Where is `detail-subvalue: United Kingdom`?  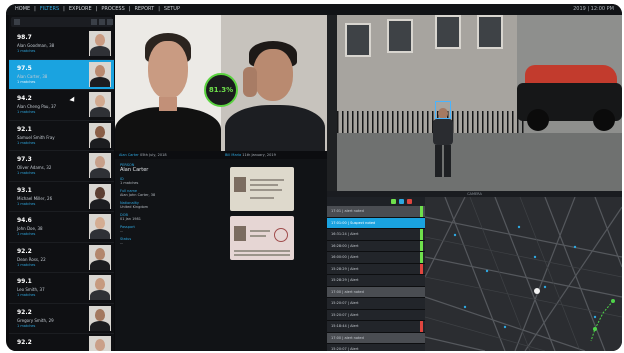 detail-subvalue: United Kingdom is located at coordinates (134, 207).